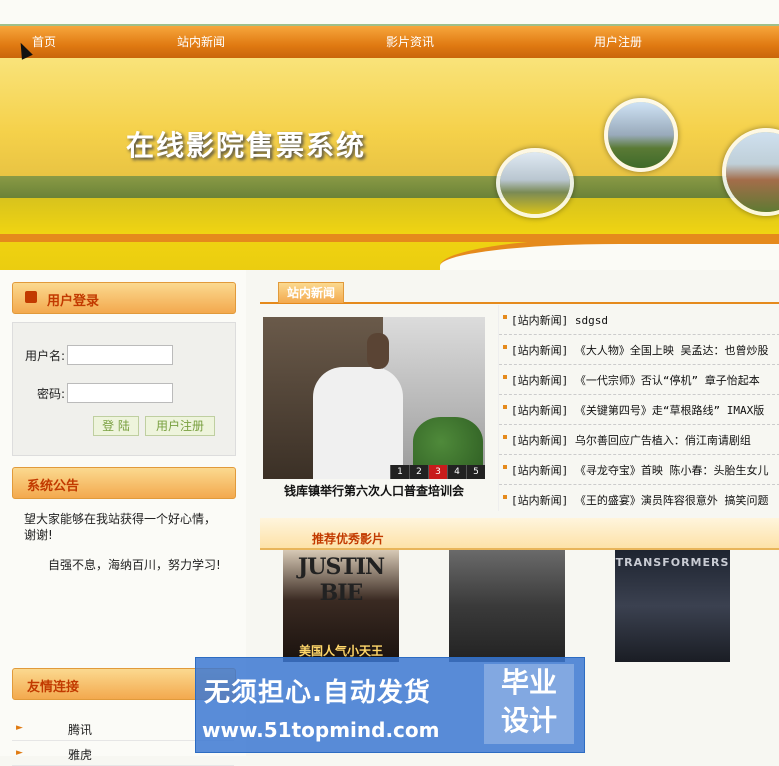  Describe the element at coordinates (639, 320) in the screenshot. I see `list-item: [站内新闻] sdgsd` at that location.